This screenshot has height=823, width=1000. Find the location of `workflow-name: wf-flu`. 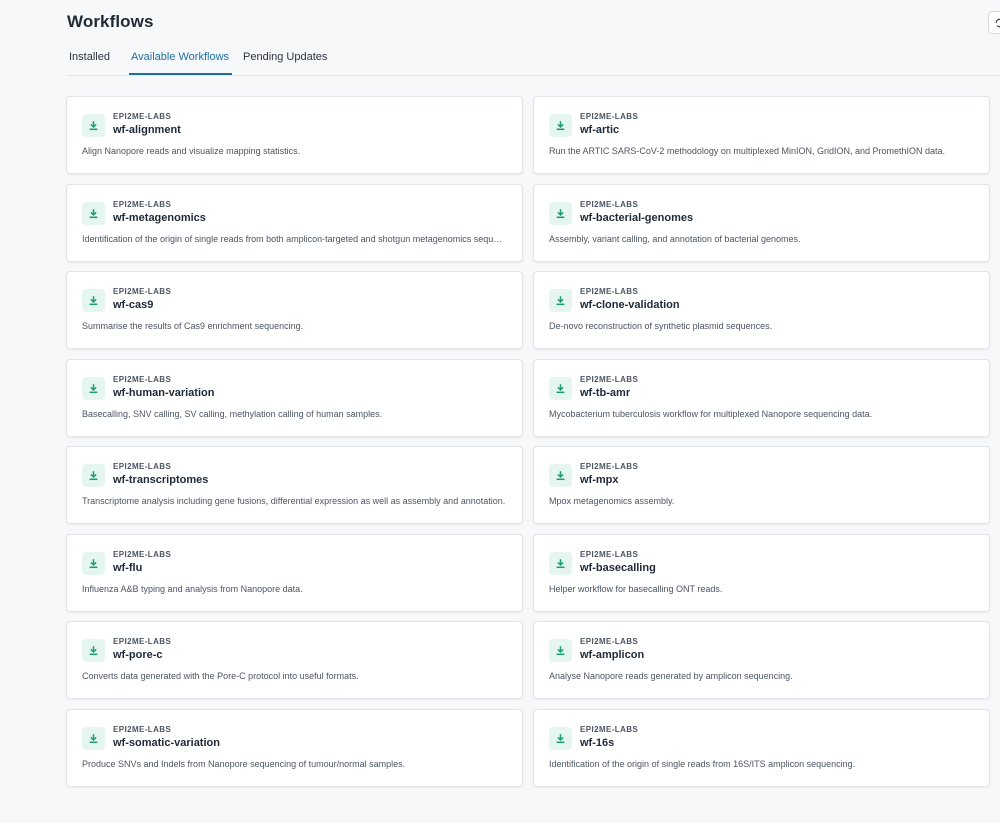

workflow-name: wf-flu is located at coordinates (128, 568).